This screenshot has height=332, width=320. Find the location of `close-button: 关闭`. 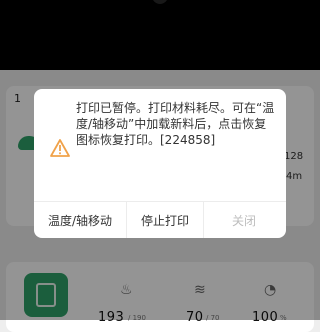

close-button: 关闭 is located at coordinates (244, 220).